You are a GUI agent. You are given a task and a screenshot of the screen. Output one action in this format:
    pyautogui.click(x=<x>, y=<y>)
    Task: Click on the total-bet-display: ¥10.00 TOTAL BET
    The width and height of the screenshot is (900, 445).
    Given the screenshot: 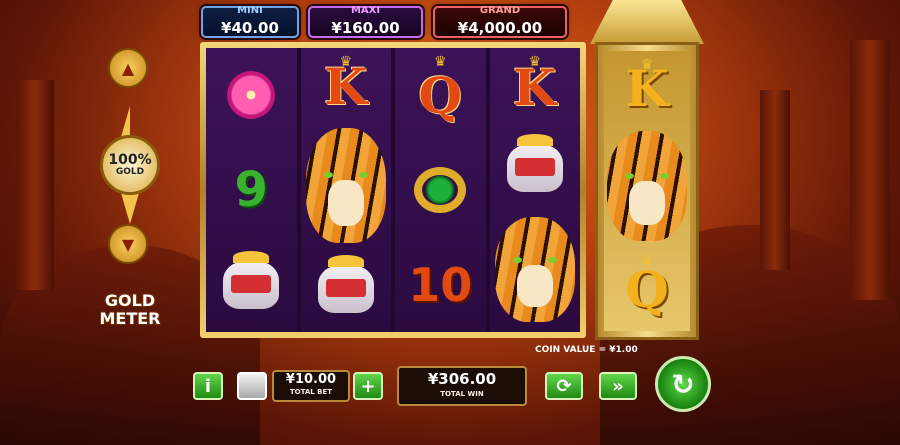 What is the action you would take?
    pyautogui.click(x=311, y=386)
    